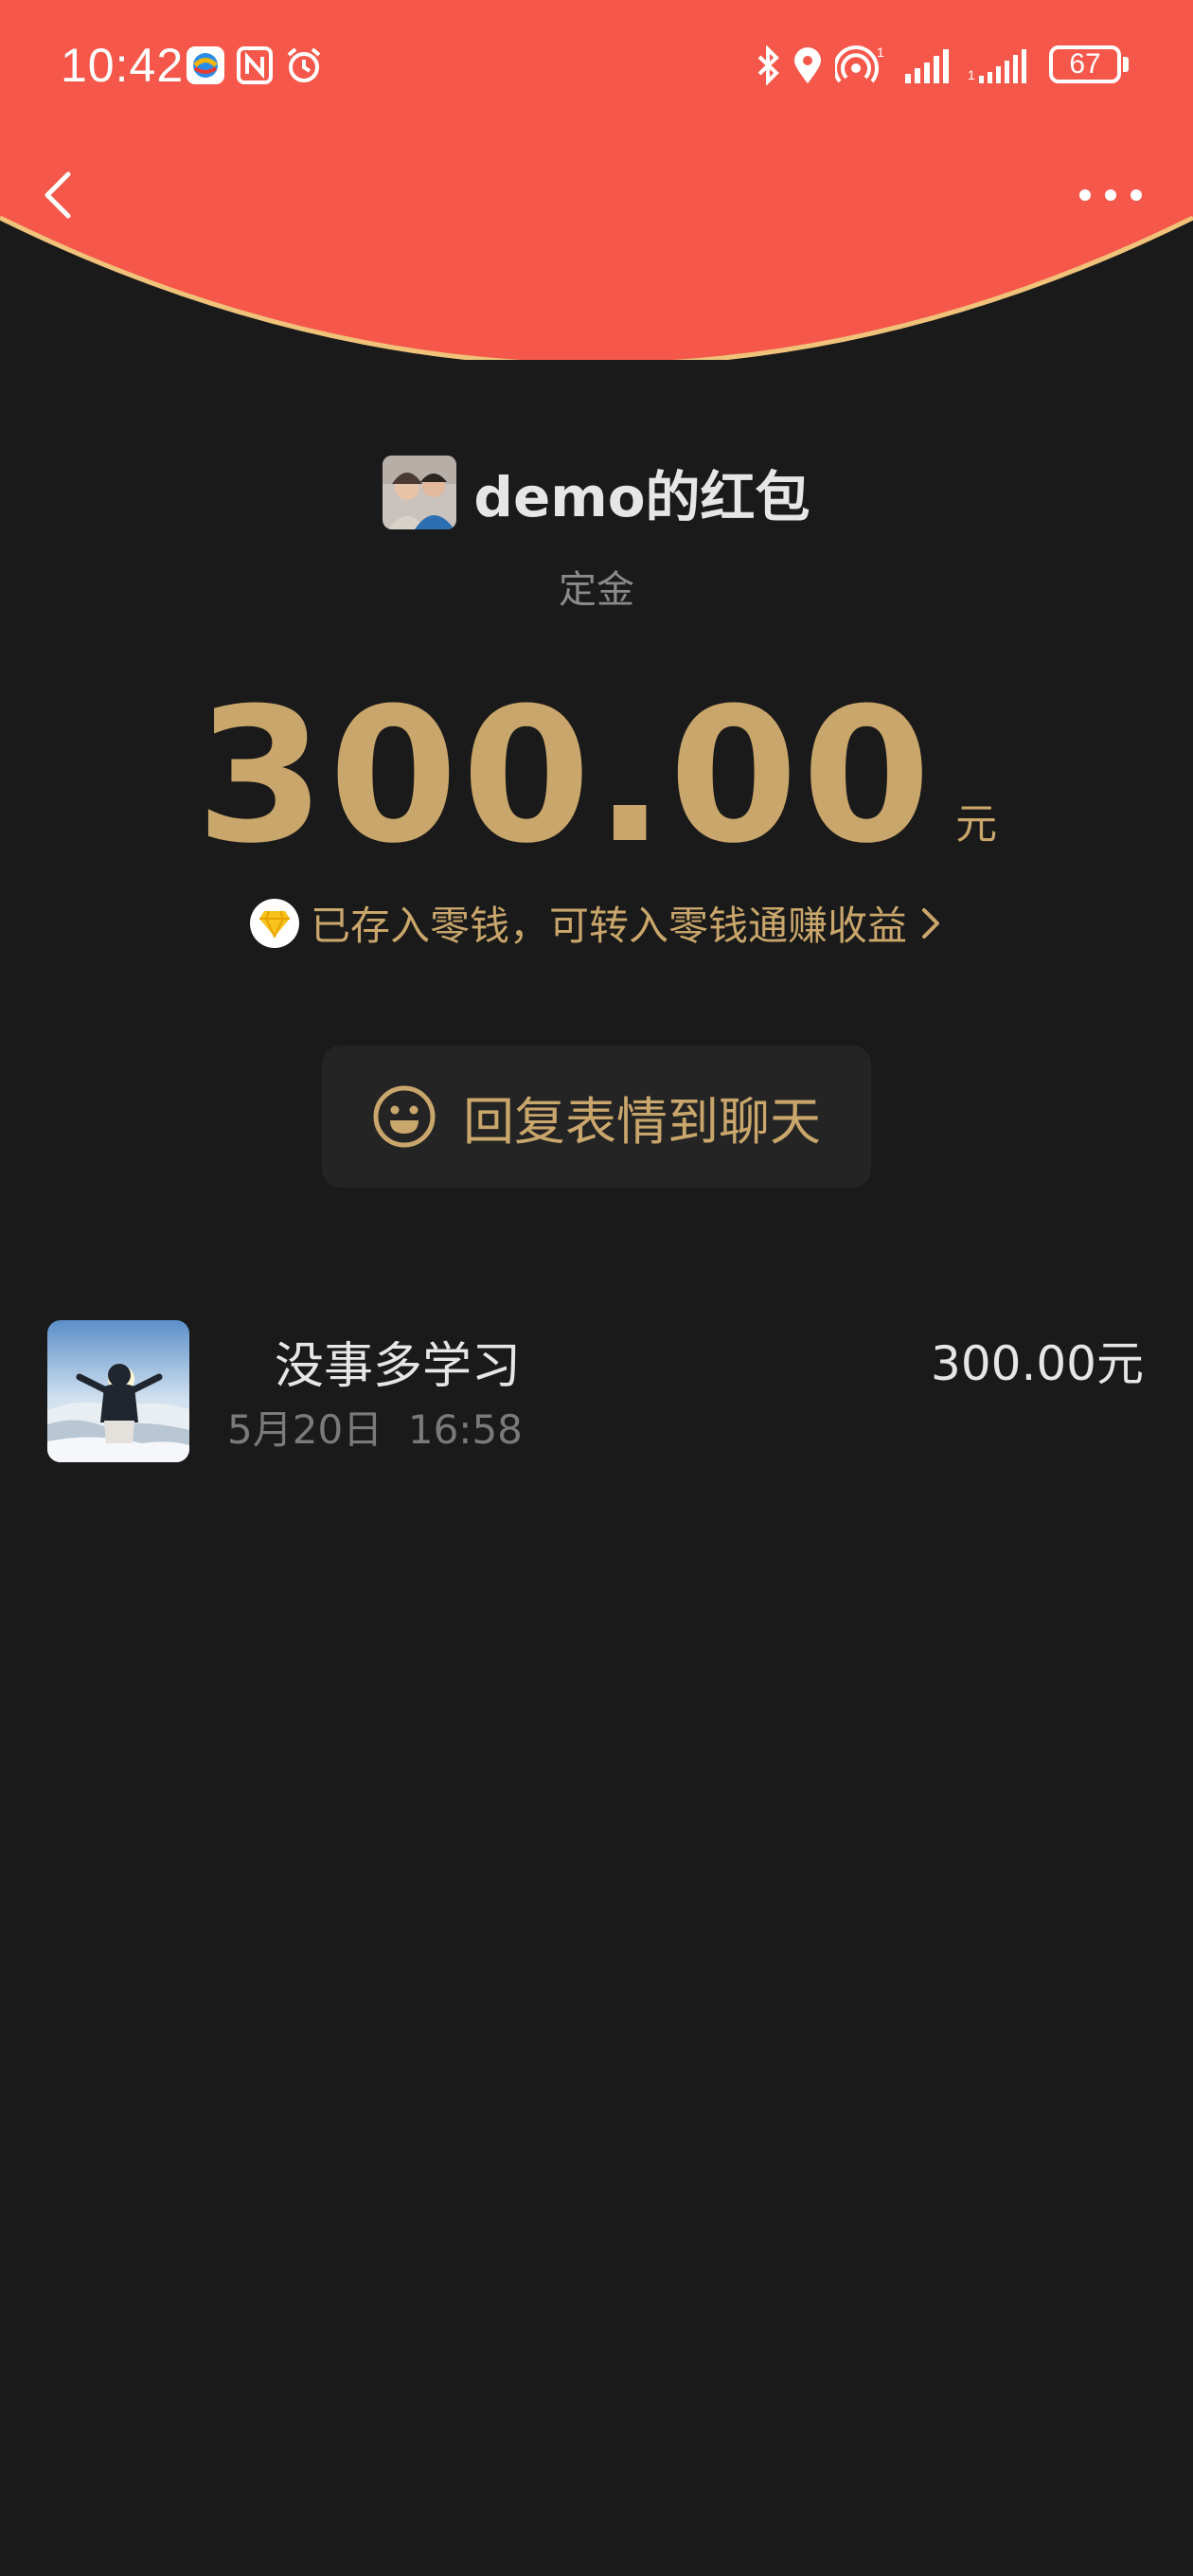  I want to click on signal-icon, so click(929, 65).